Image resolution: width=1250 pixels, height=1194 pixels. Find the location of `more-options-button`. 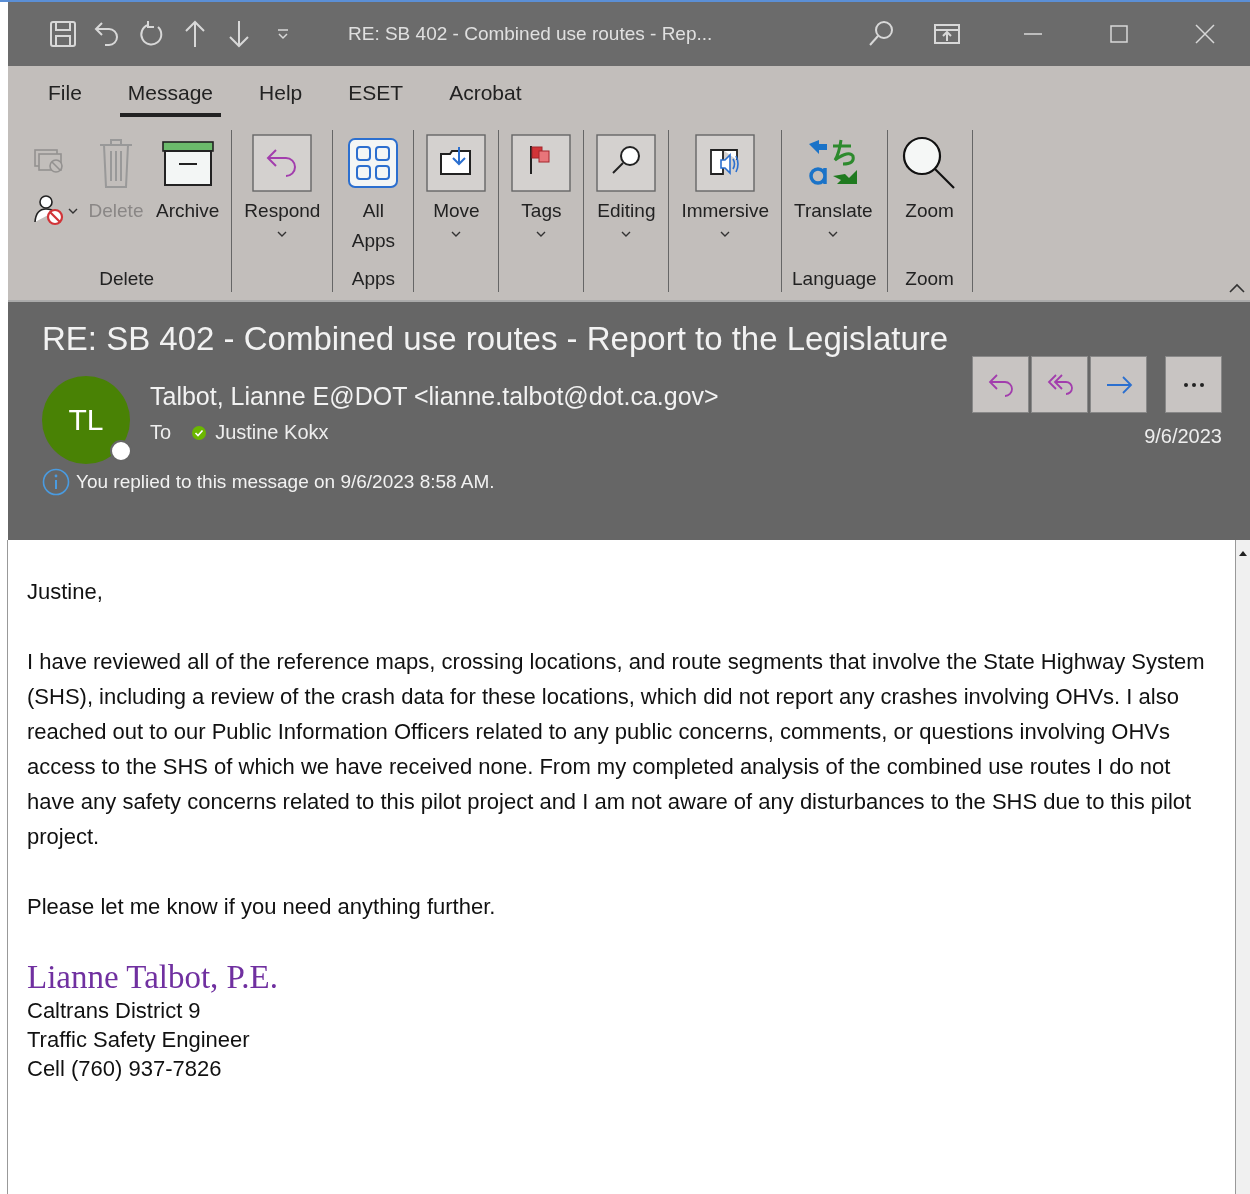

more-options-button is located at coordinates (1193, 384).